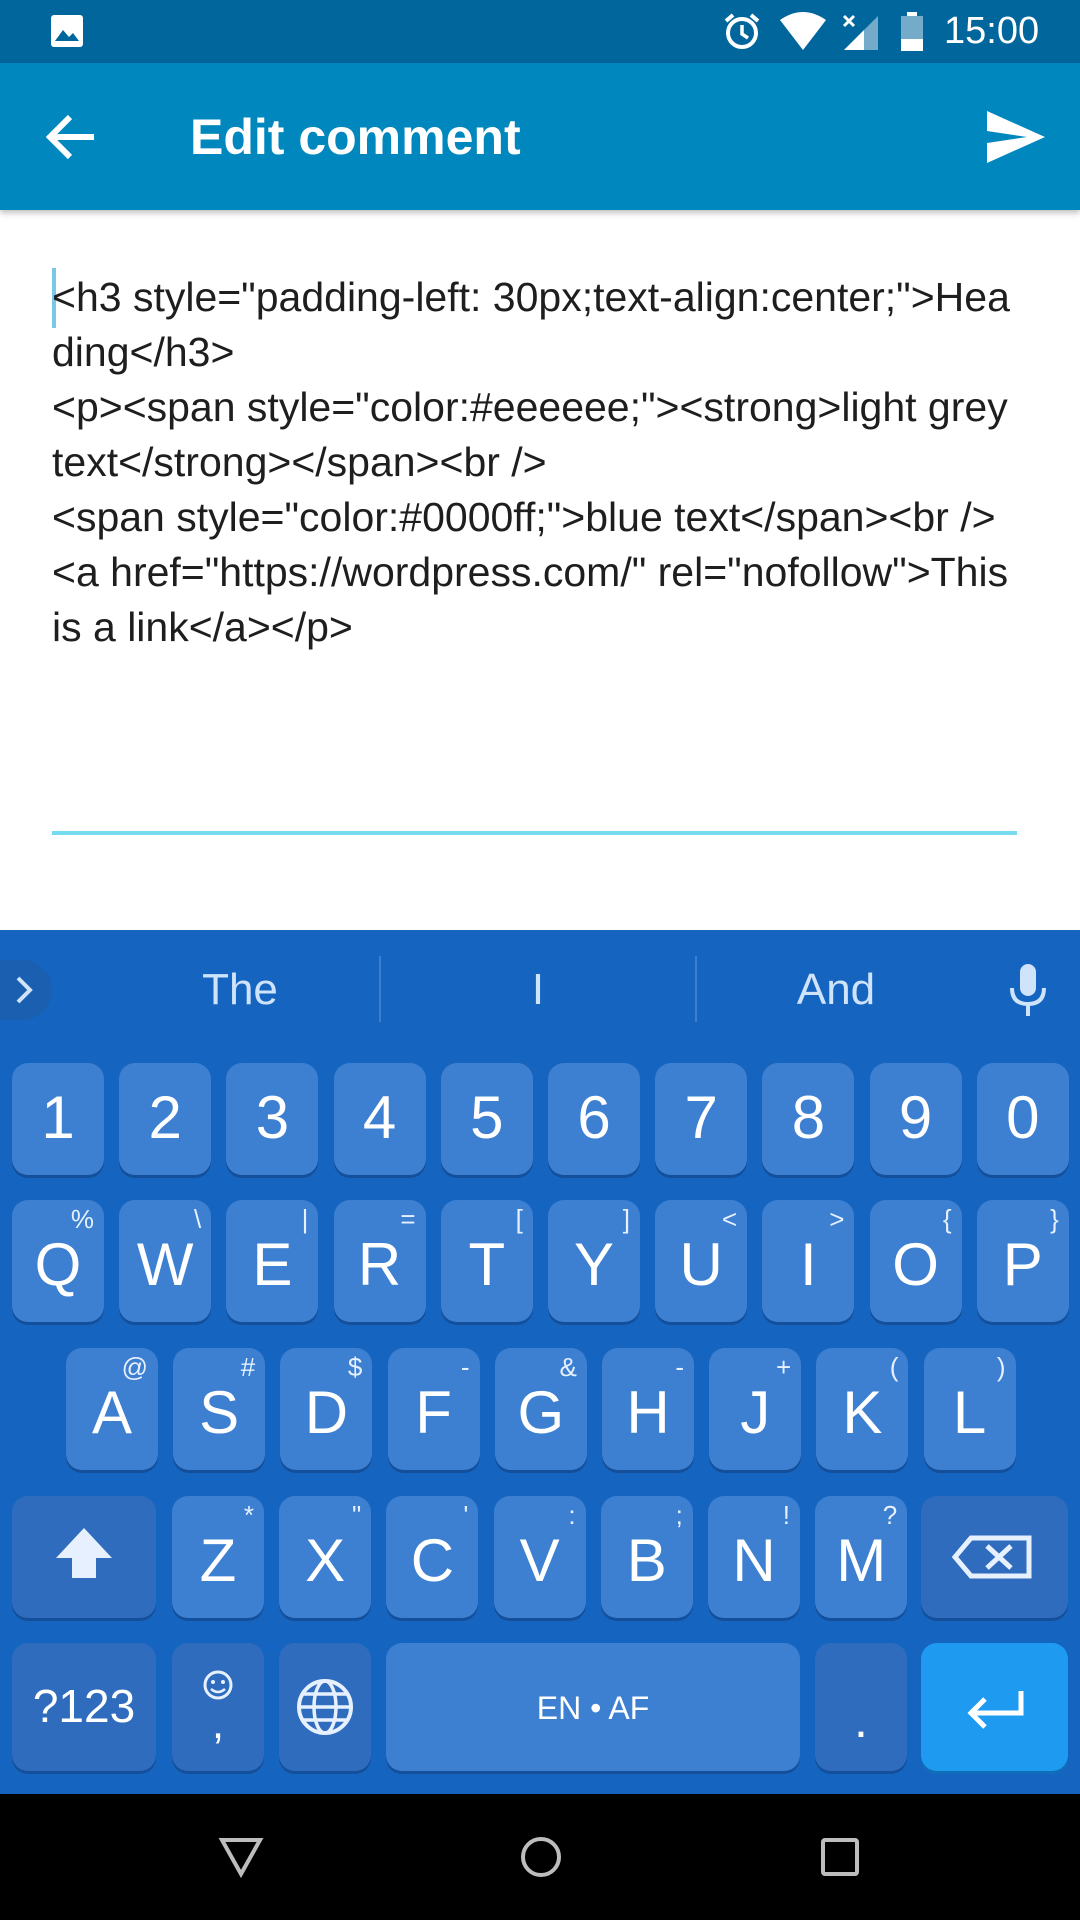 This screenshot has width=1080, height=1920. What do you see at coordinates (541, 1857) in the screenshot?
I see `home-nav-icon` at bounding box center [541, 1857].